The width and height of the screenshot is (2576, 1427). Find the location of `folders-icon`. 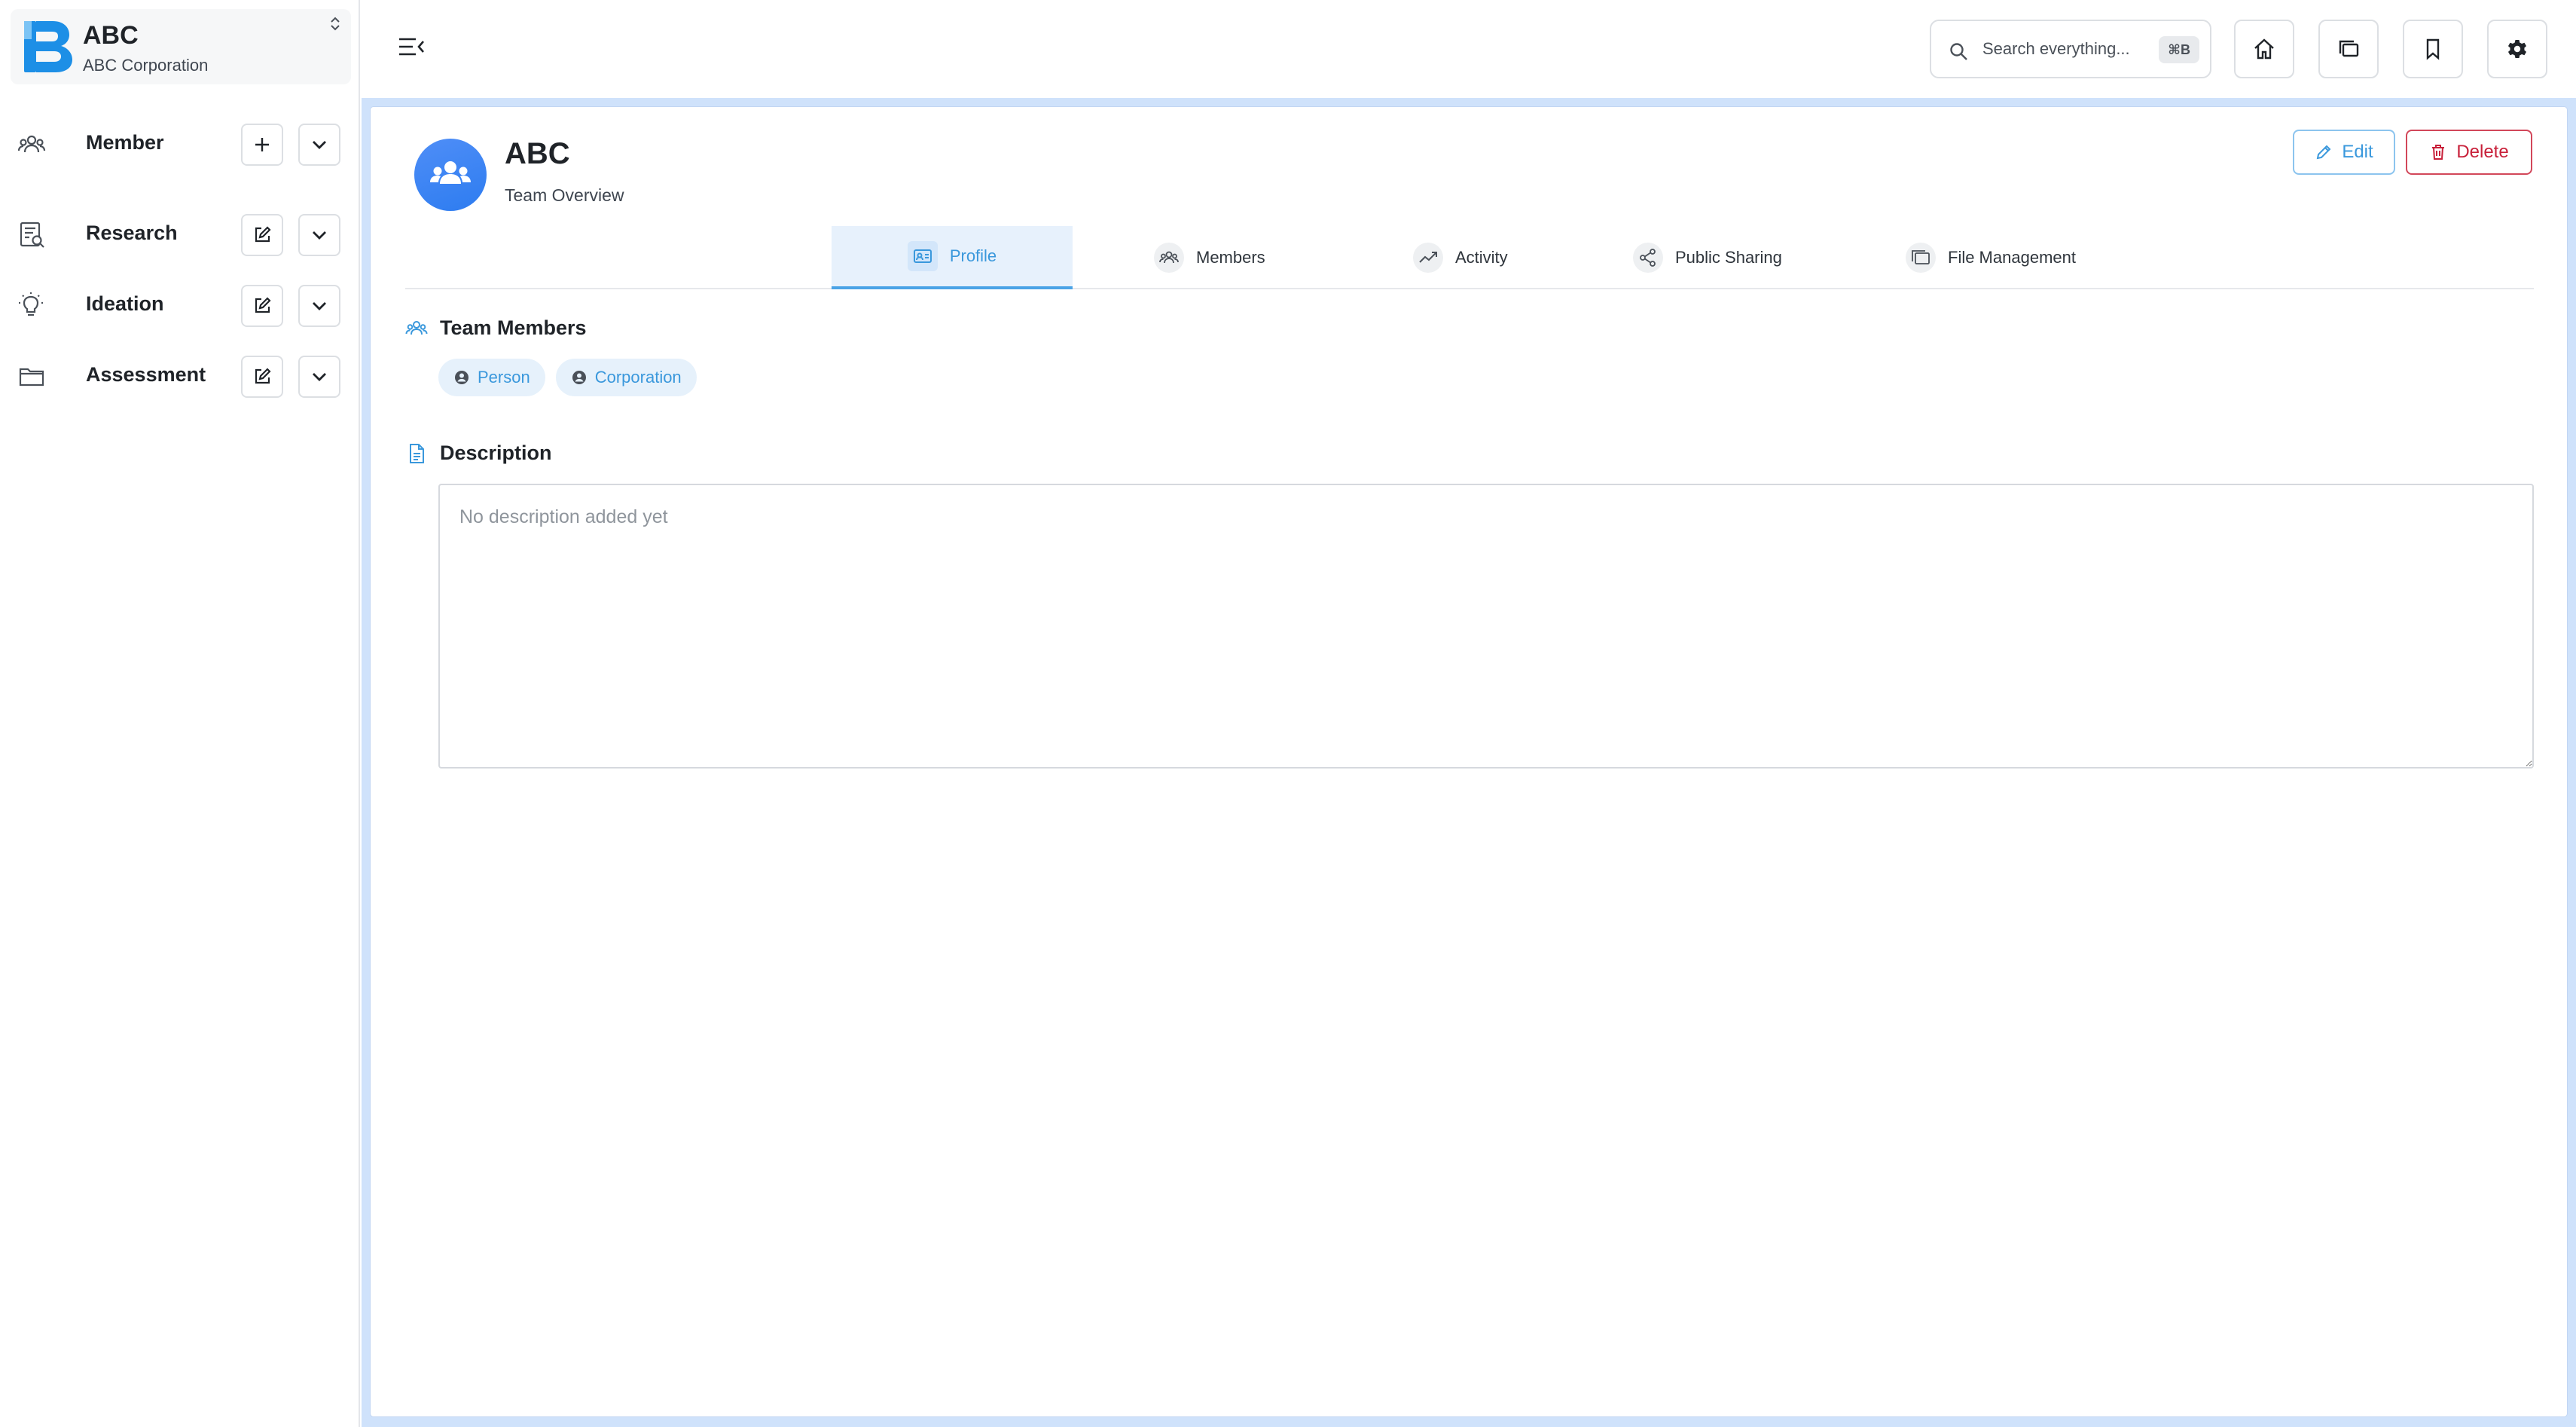

folders-icon is located at coordinates (1921, 258).